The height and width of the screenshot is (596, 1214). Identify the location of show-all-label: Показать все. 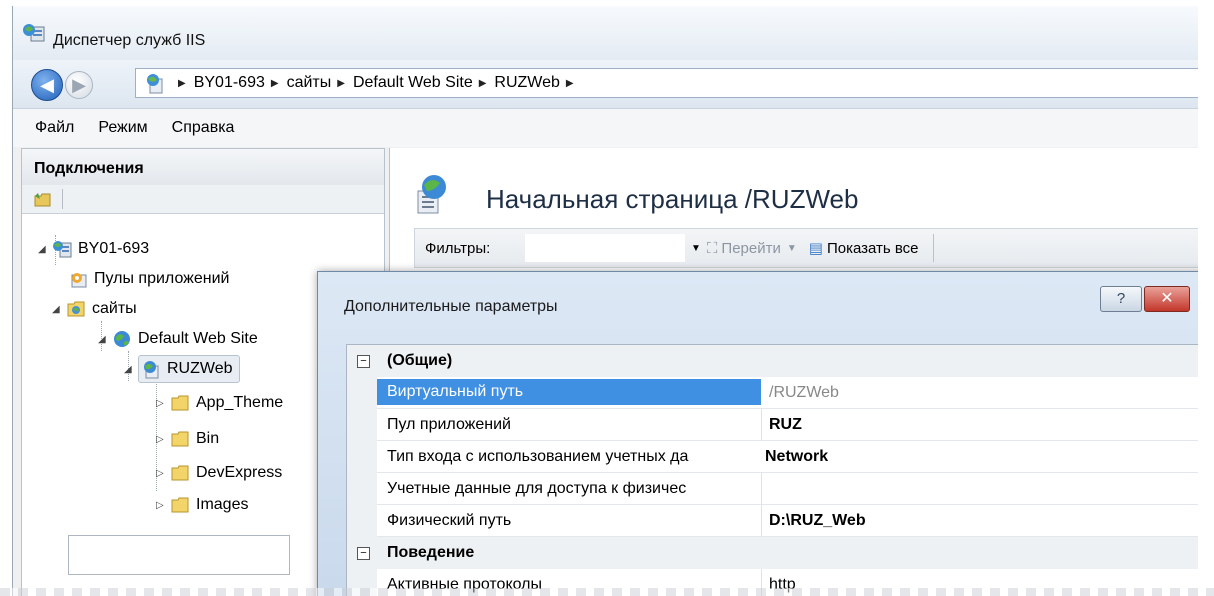
(872, 248).